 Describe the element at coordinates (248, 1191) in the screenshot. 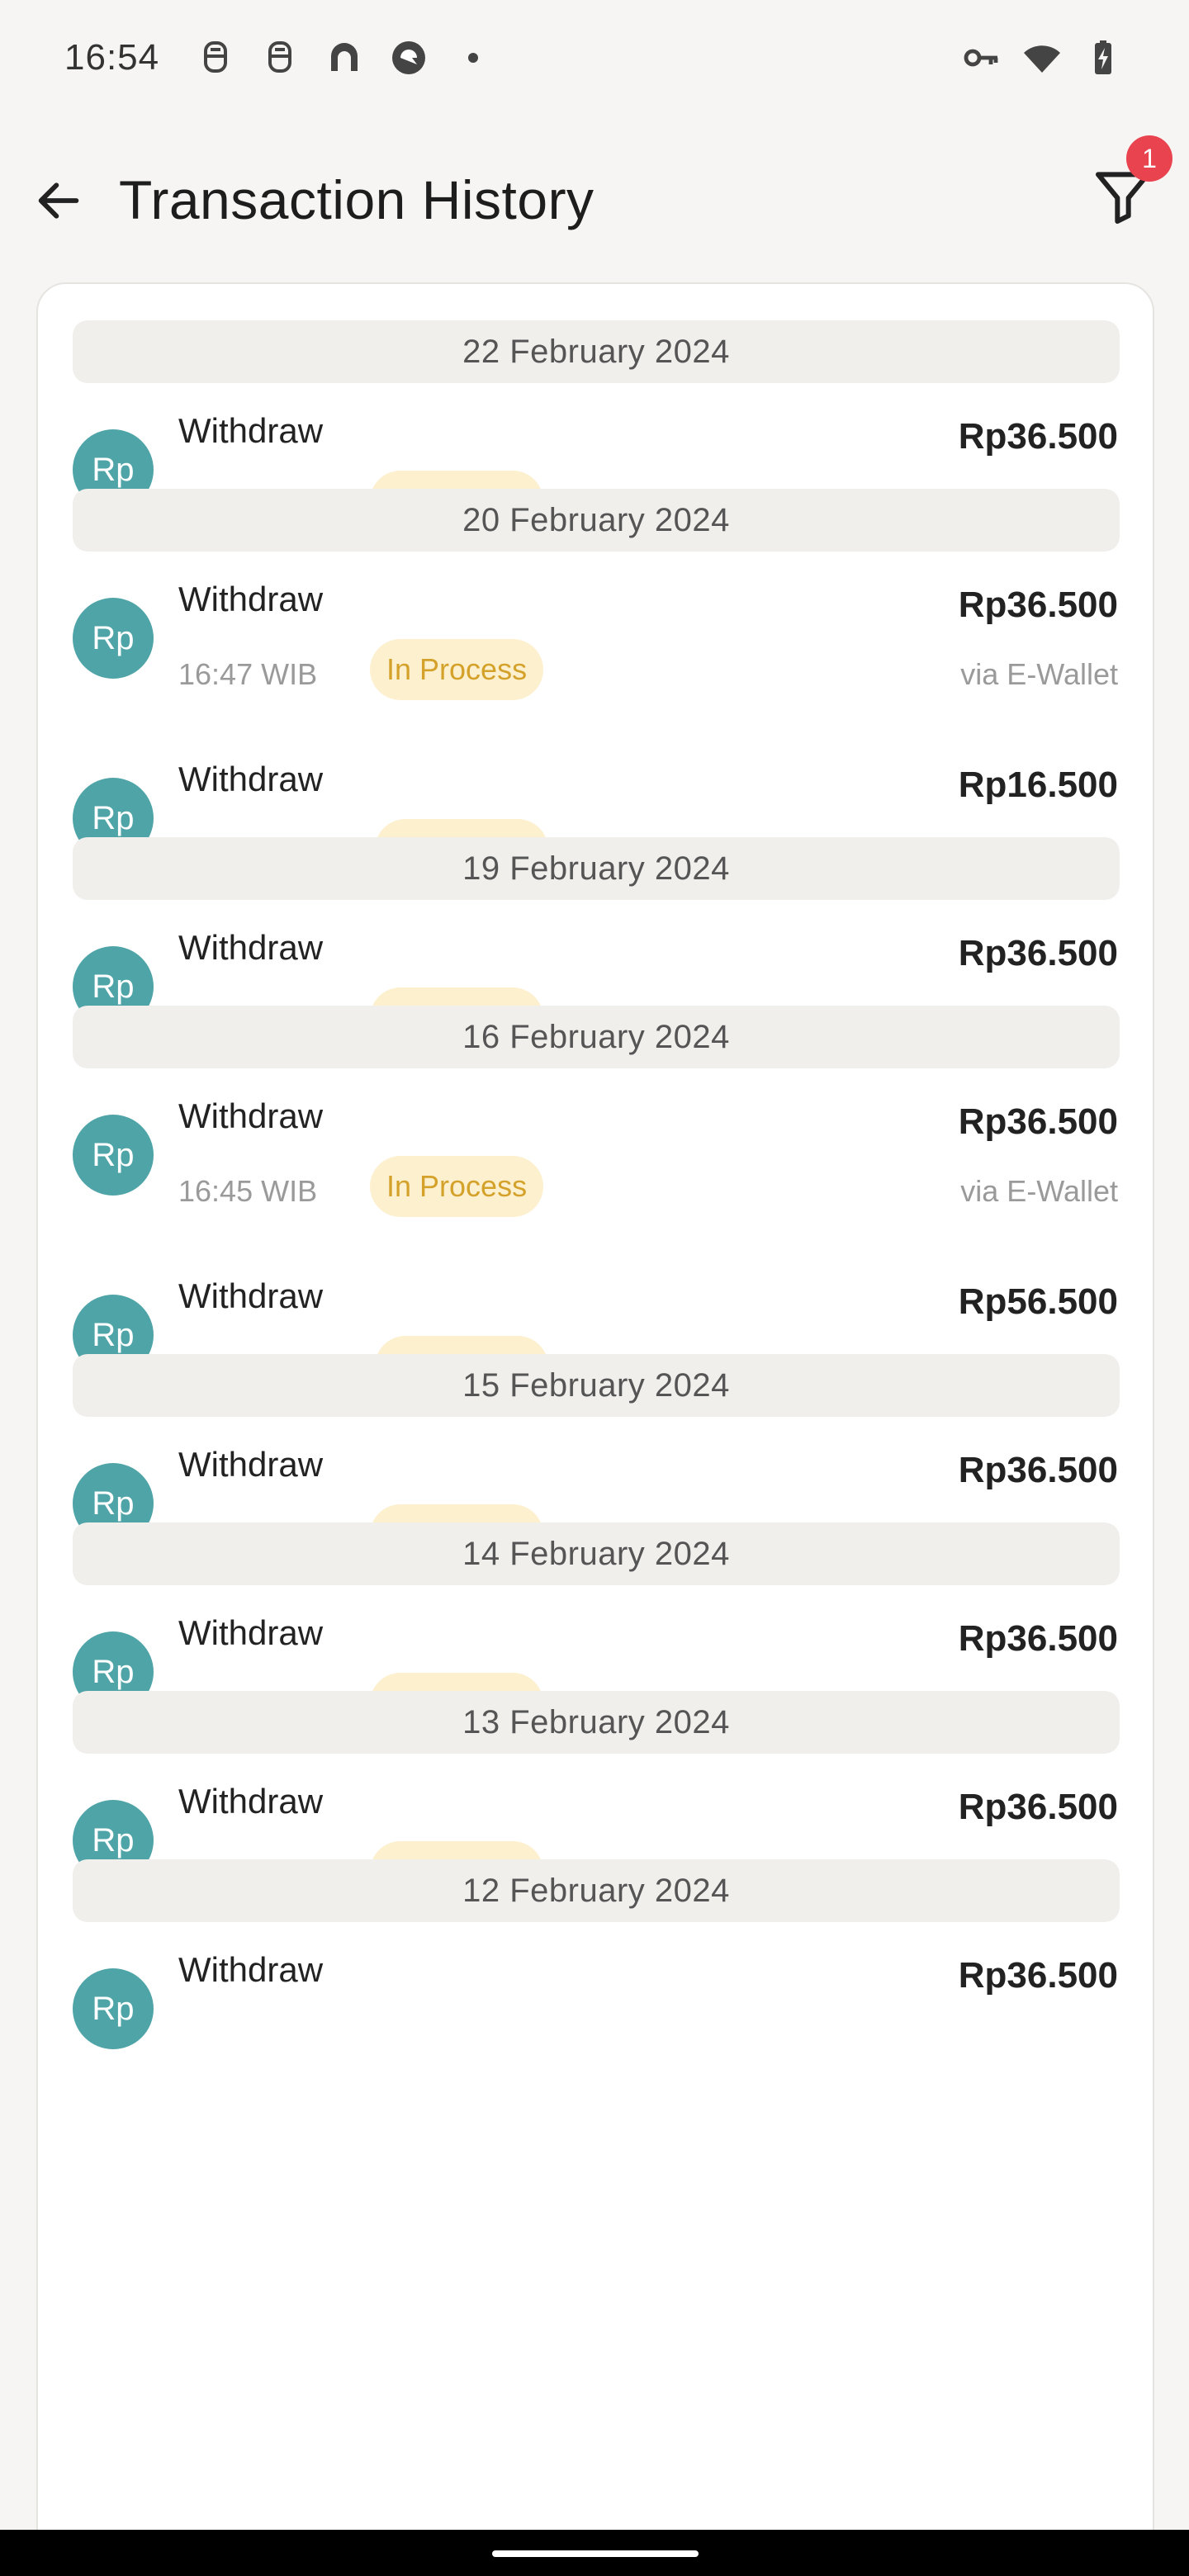

I see `transaction-time: 16:45 WIB` at that location.